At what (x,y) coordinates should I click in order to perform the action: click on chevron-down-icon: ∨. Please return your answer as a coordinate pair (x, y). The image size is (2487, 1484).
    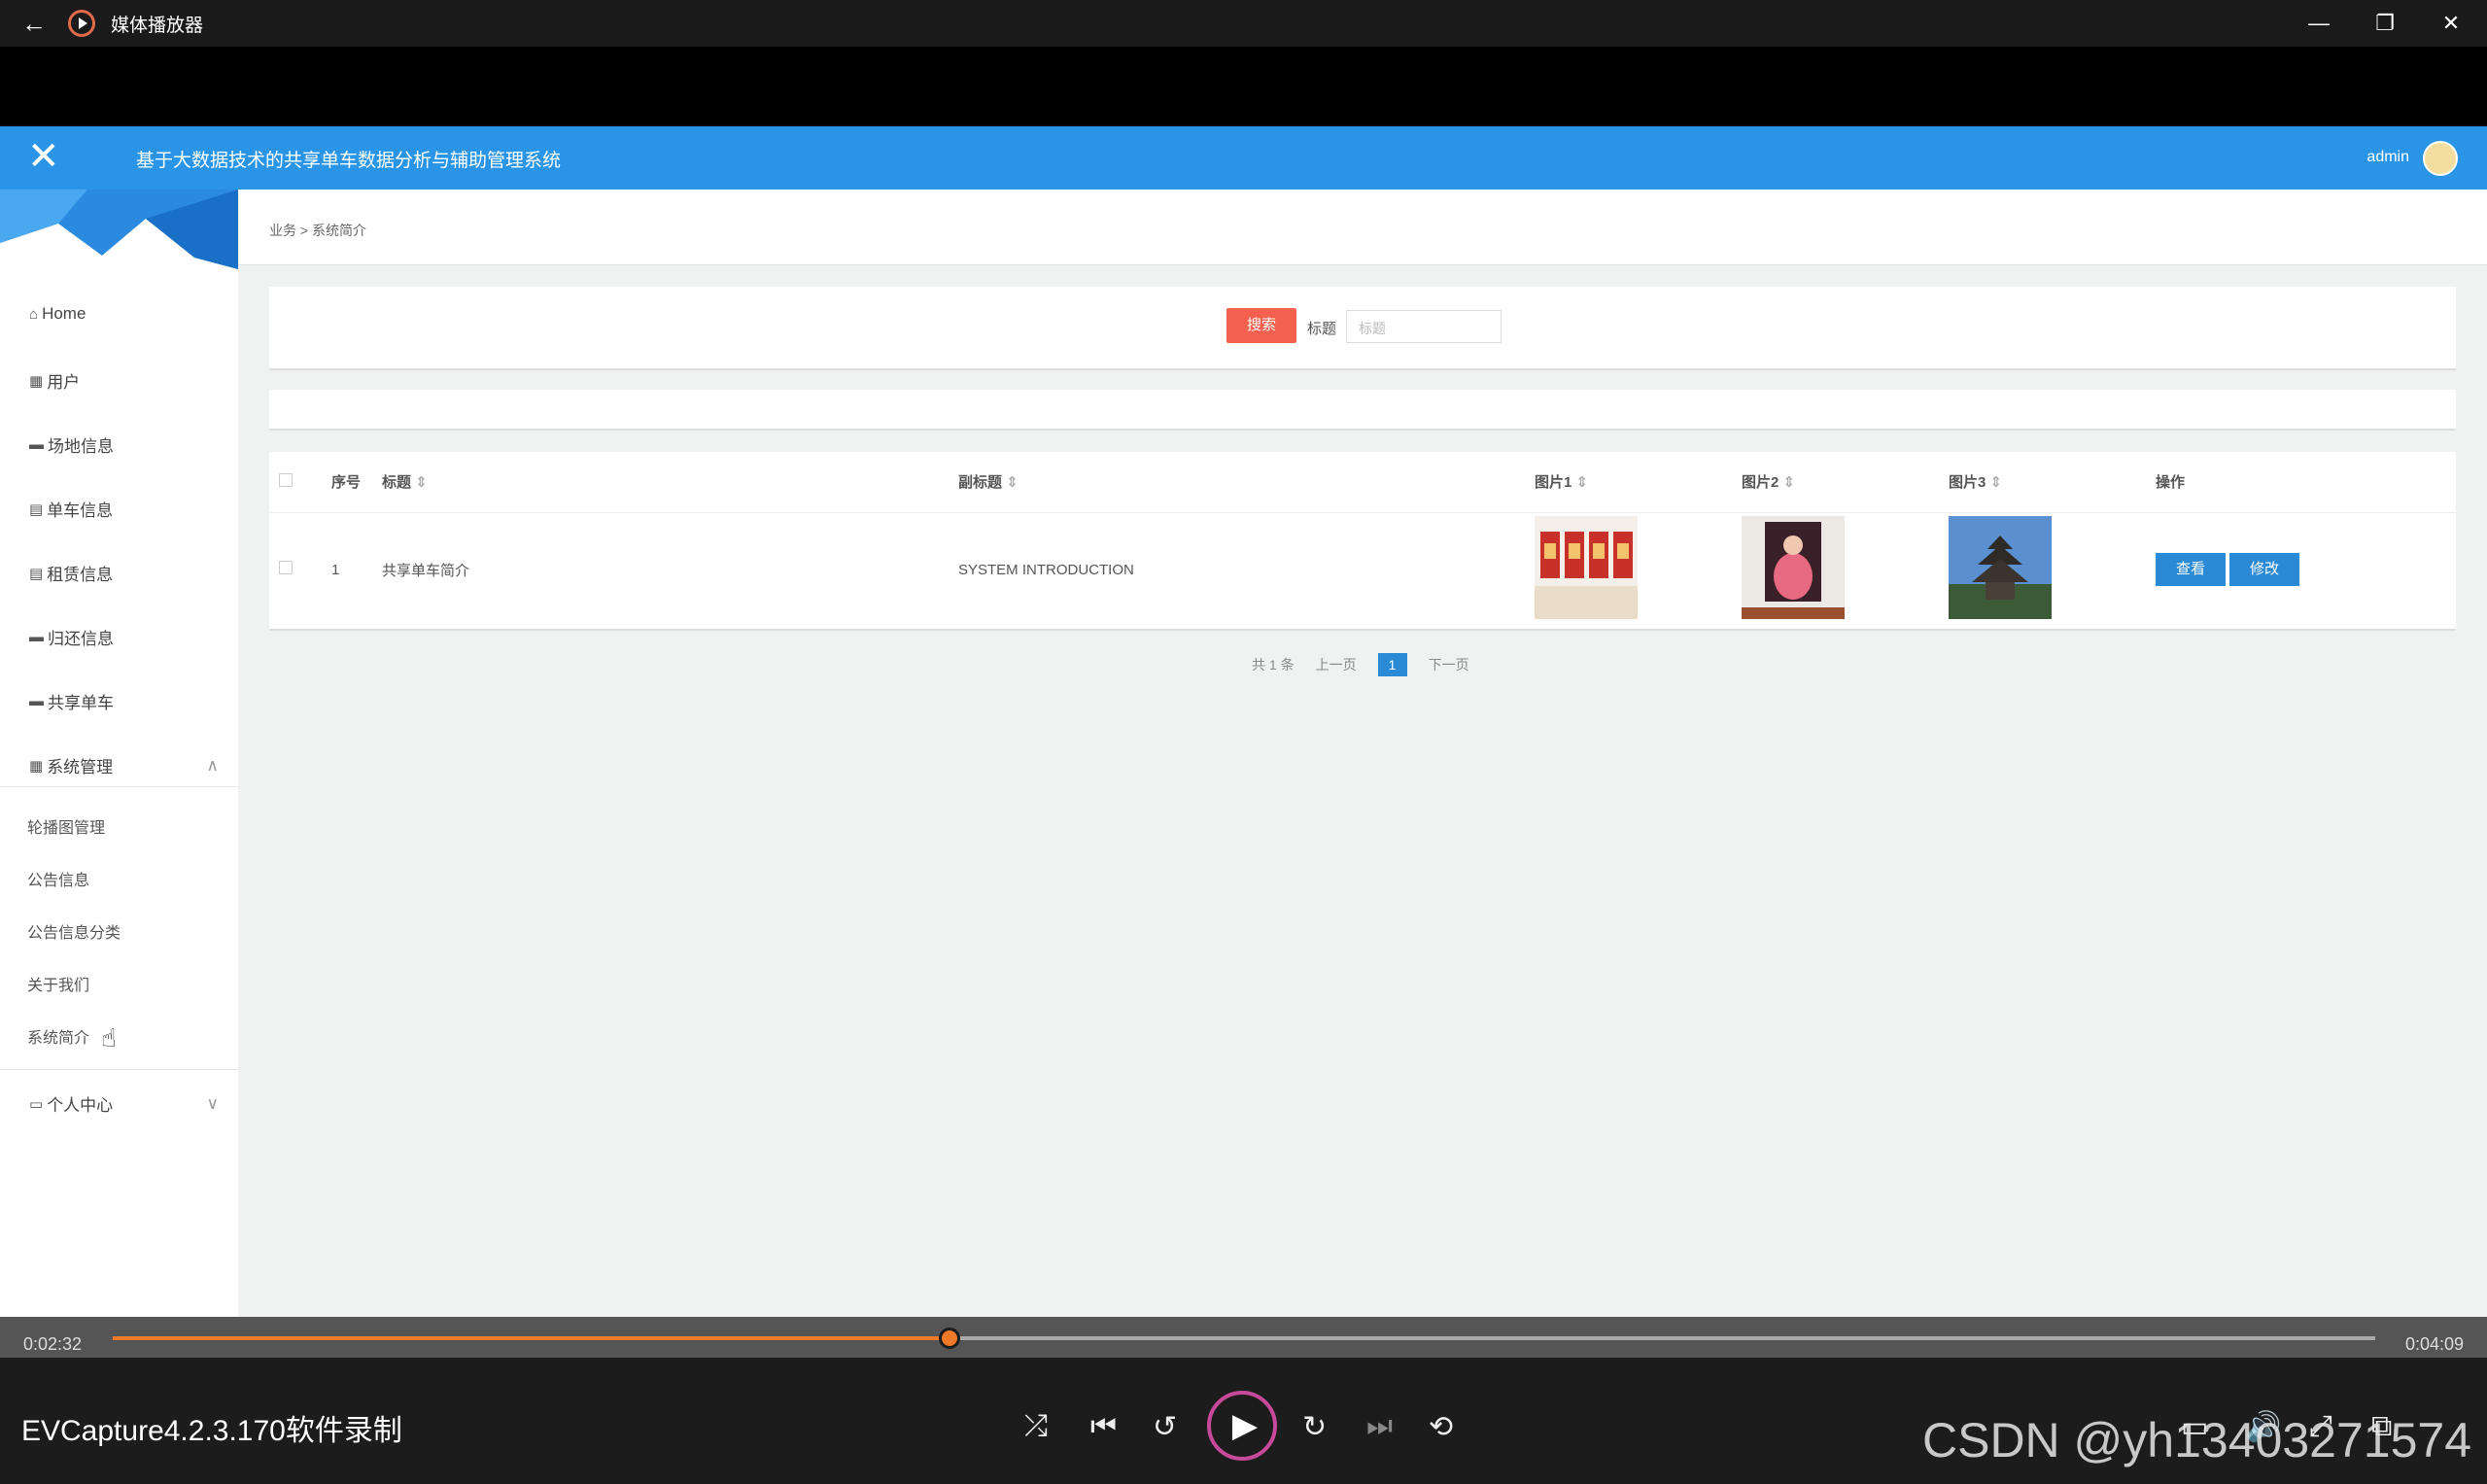
    Looking at the image, I should click on (213, 1103).